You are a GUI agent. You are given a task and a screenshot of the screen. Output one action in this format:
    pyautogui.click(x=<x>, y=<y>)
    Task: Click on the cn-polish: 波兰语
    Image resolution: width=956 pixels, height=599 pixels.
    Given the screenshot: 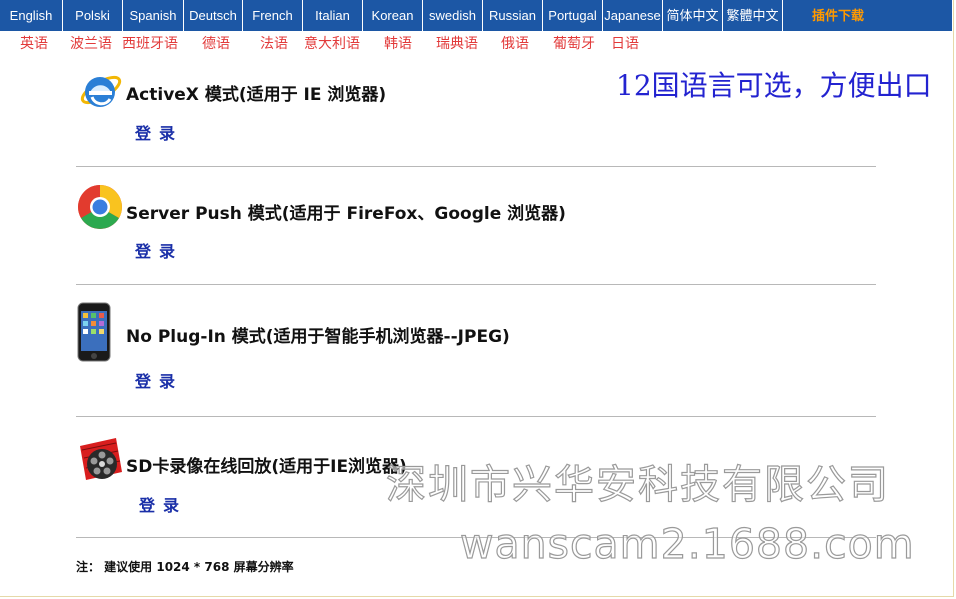 What is the action you would take?
    pyautogui.click(x=91, y=44)
    